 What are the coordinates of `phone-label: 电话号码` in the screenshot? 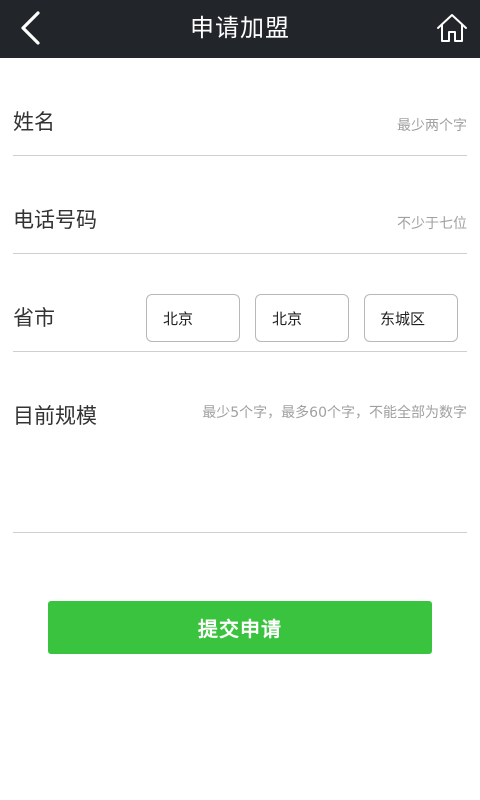 It's located at (55, 220).